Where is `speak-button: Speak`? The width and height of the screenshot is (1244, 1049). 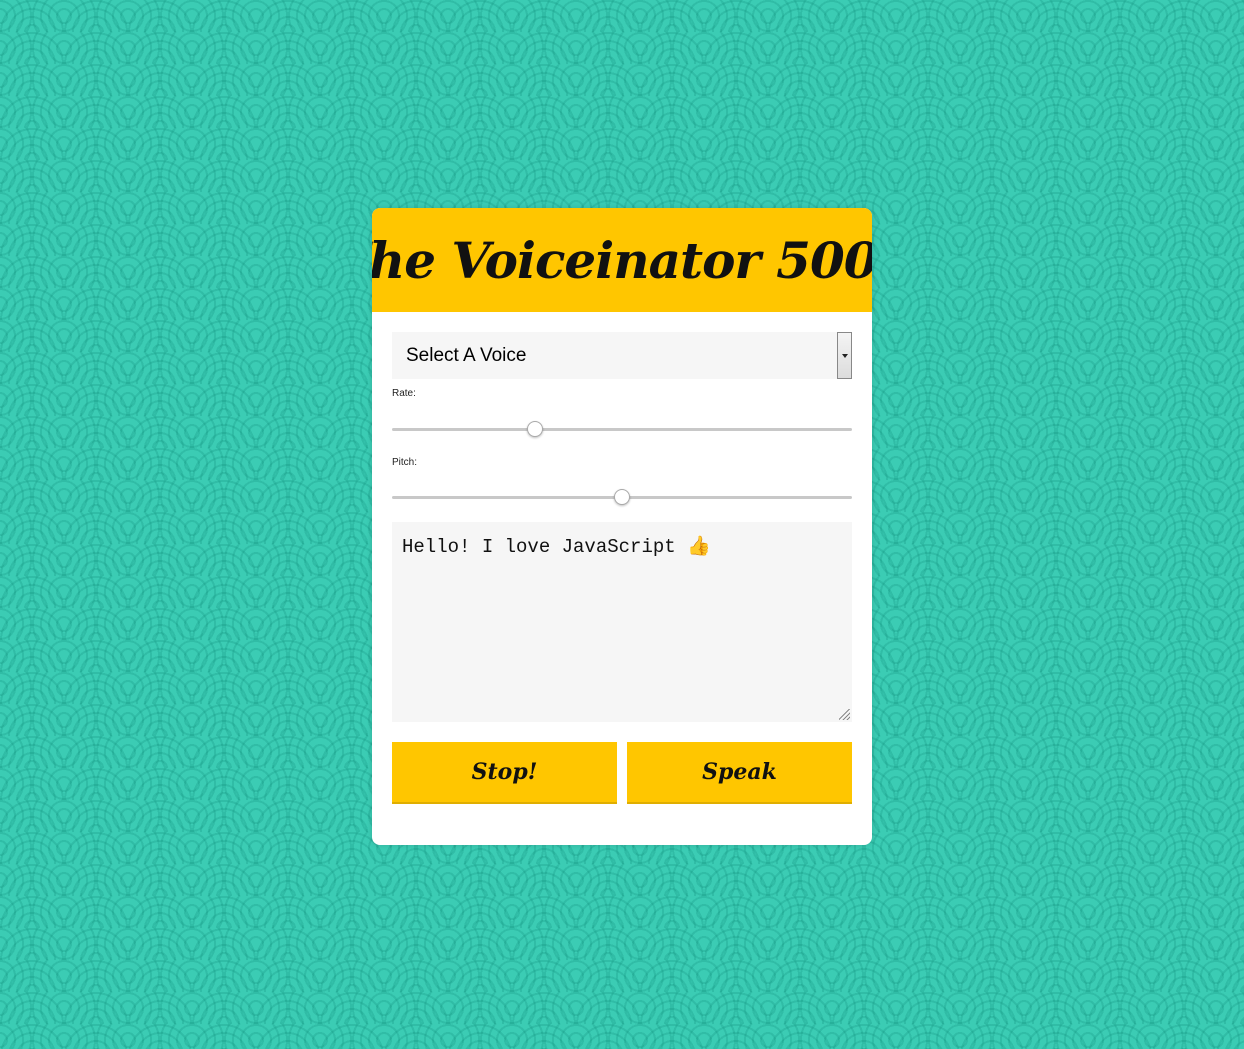
speak-button: Speak is located at coordinates (739, 773).